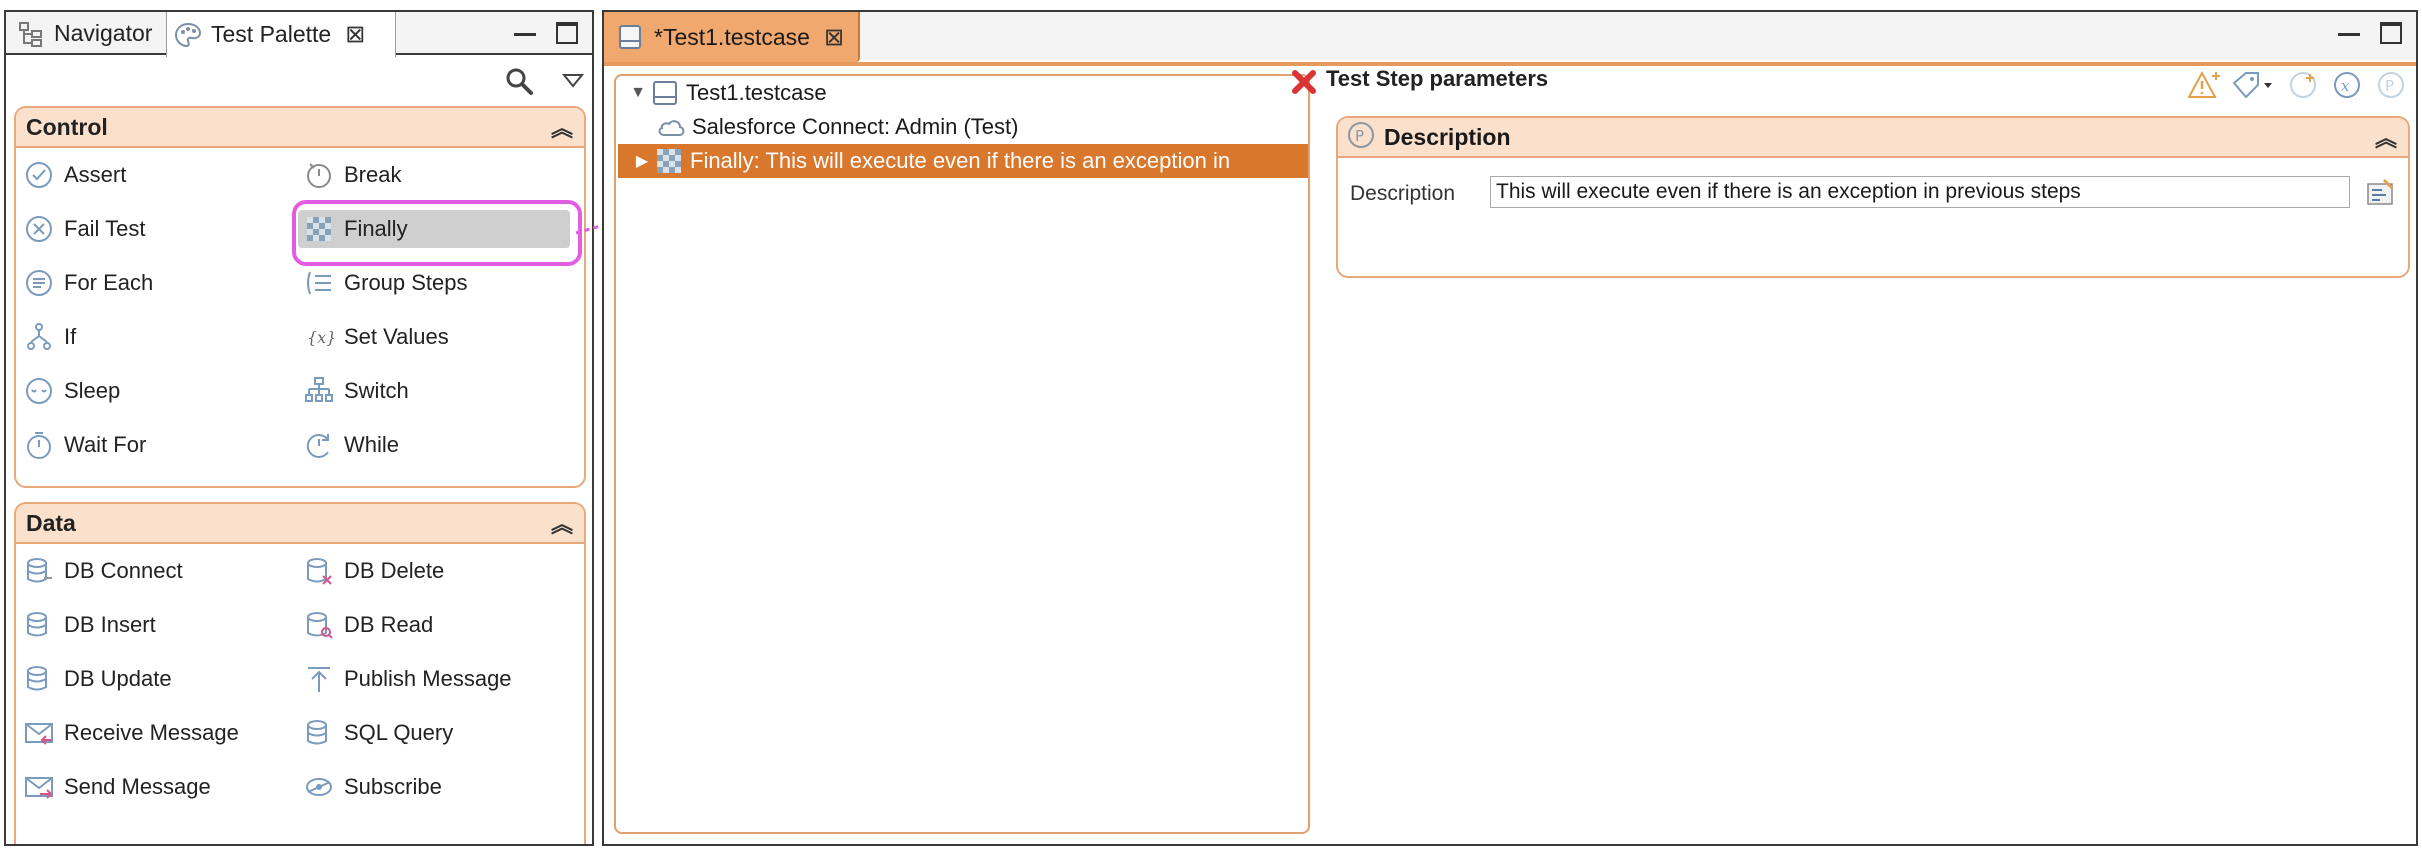 This screenshot has width=2422, height=852. I want to click on sql-query-icon, so click(319, 733).